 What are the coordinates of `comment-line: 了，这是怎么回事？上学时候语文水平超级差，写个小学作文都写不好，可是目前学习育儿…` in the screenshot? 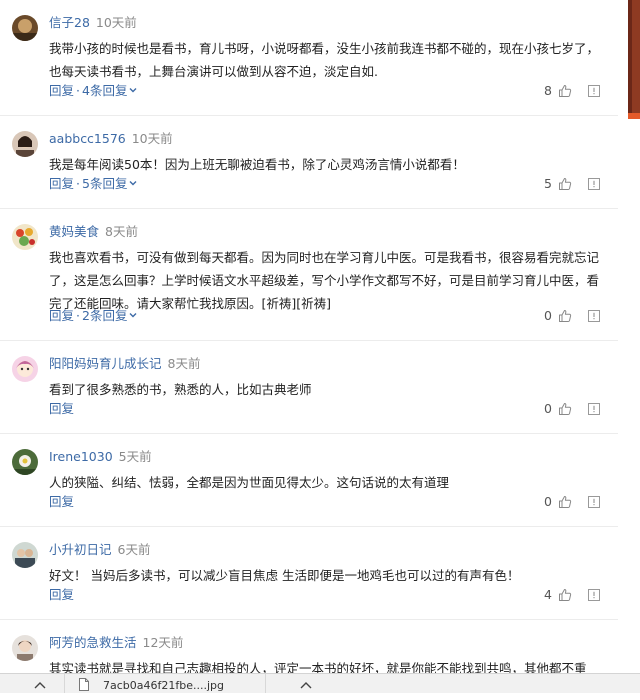 It's located at (324, 280).